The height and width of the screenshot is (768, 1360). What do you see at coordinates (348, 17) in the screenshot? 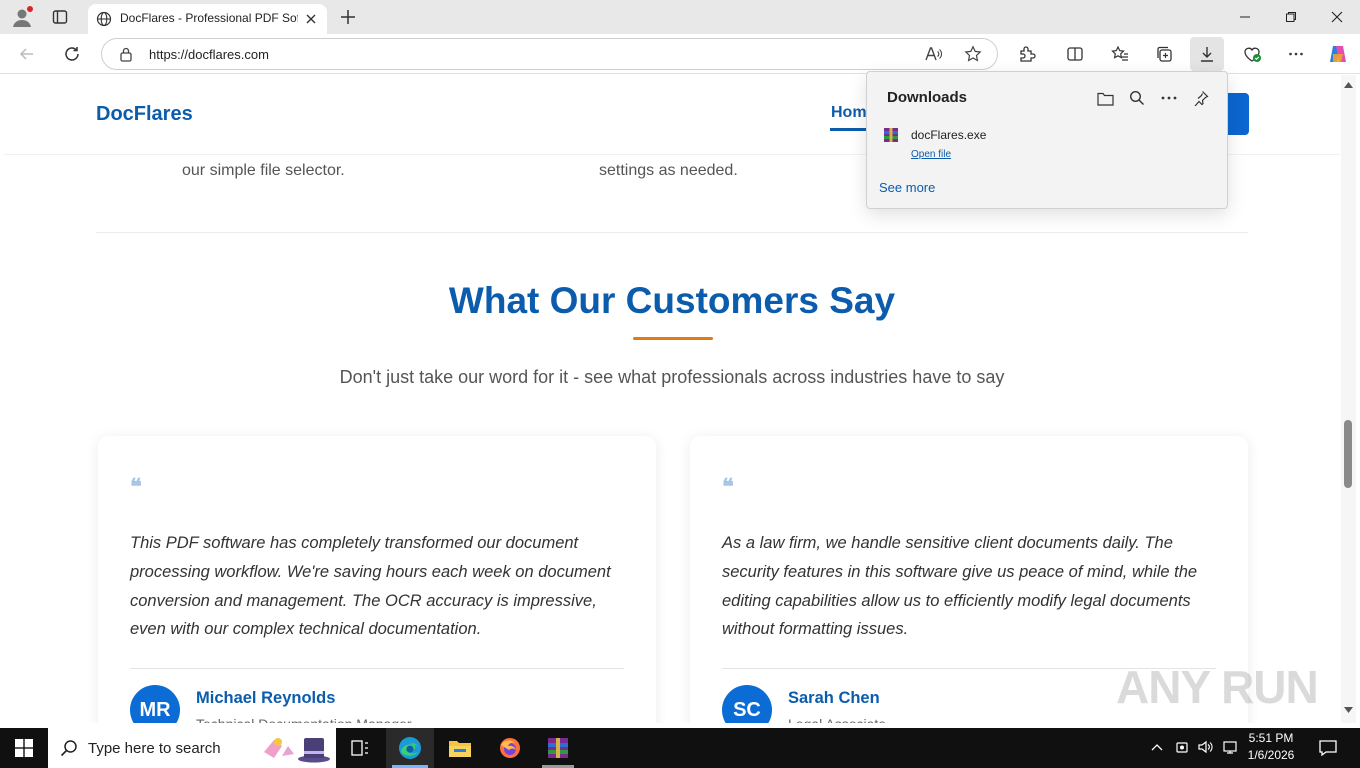
I see `new-tab-icon` at bounding box center [348, 17].